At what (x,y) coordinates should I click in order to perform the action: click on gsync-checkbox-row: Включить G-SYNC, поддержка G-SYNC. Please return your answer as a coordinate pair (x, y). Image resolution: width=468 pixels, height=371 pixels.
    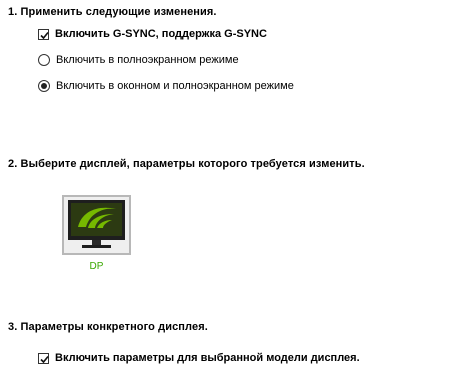
    Looking at the image, I should click on (152, 34).